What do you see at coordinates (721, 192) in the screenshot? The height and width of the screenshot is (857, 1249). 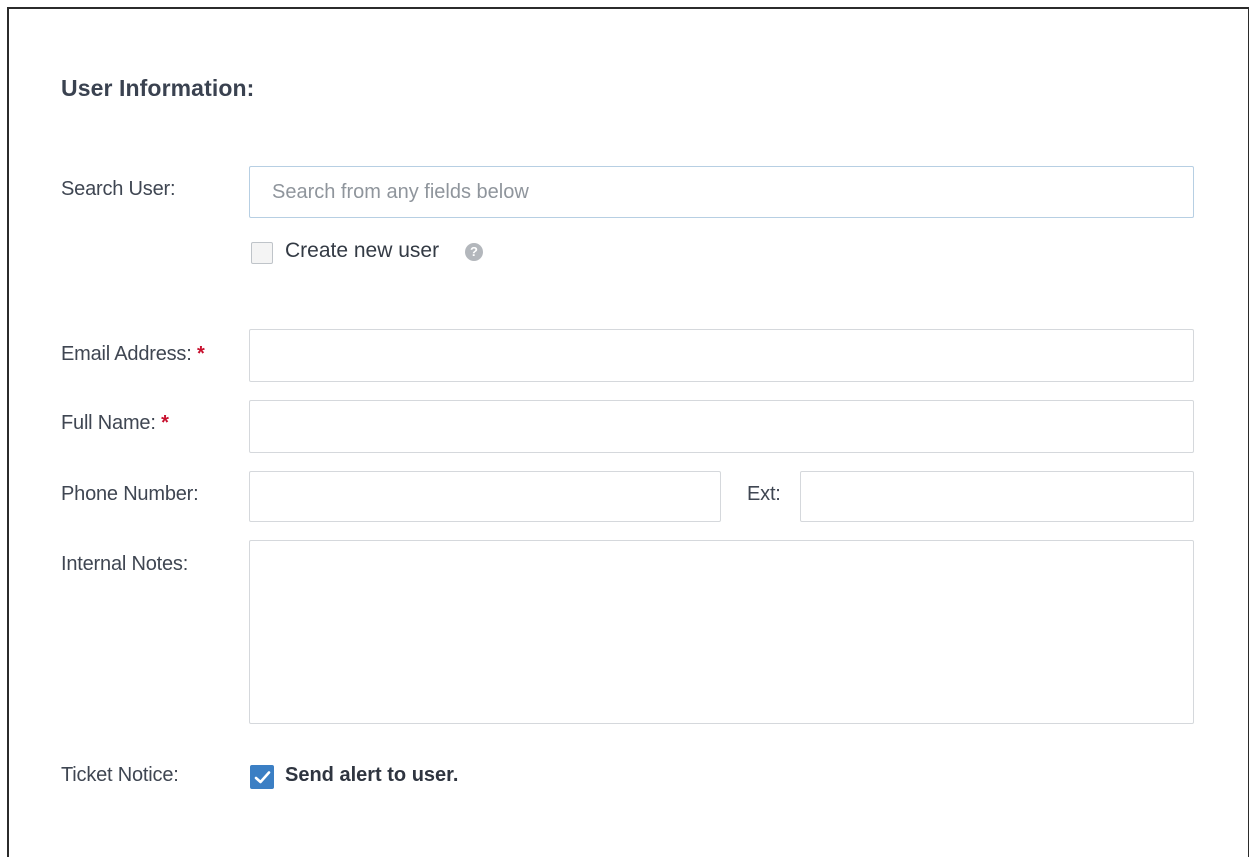 I see `search-user-input` at bounding box center [721, 192].